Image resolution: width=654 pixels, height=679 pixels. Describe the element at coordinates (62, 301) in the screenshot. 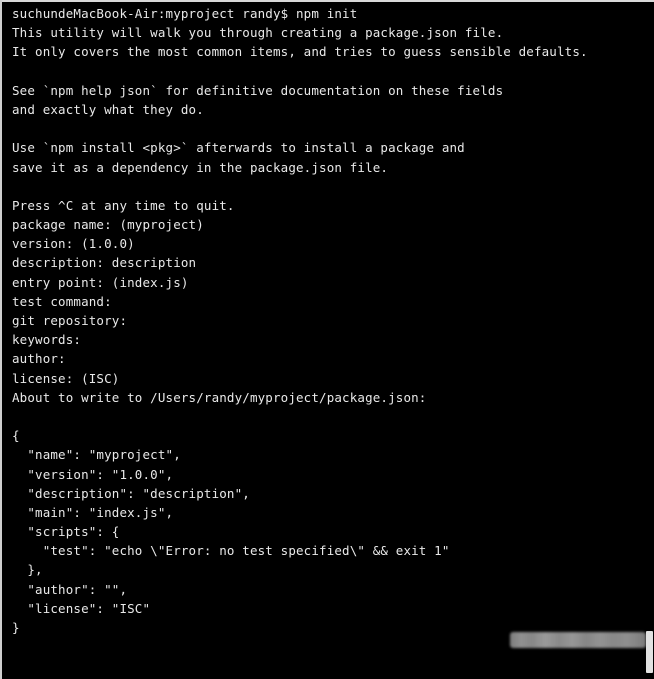

I see `terminal-line: test command:` at that location.